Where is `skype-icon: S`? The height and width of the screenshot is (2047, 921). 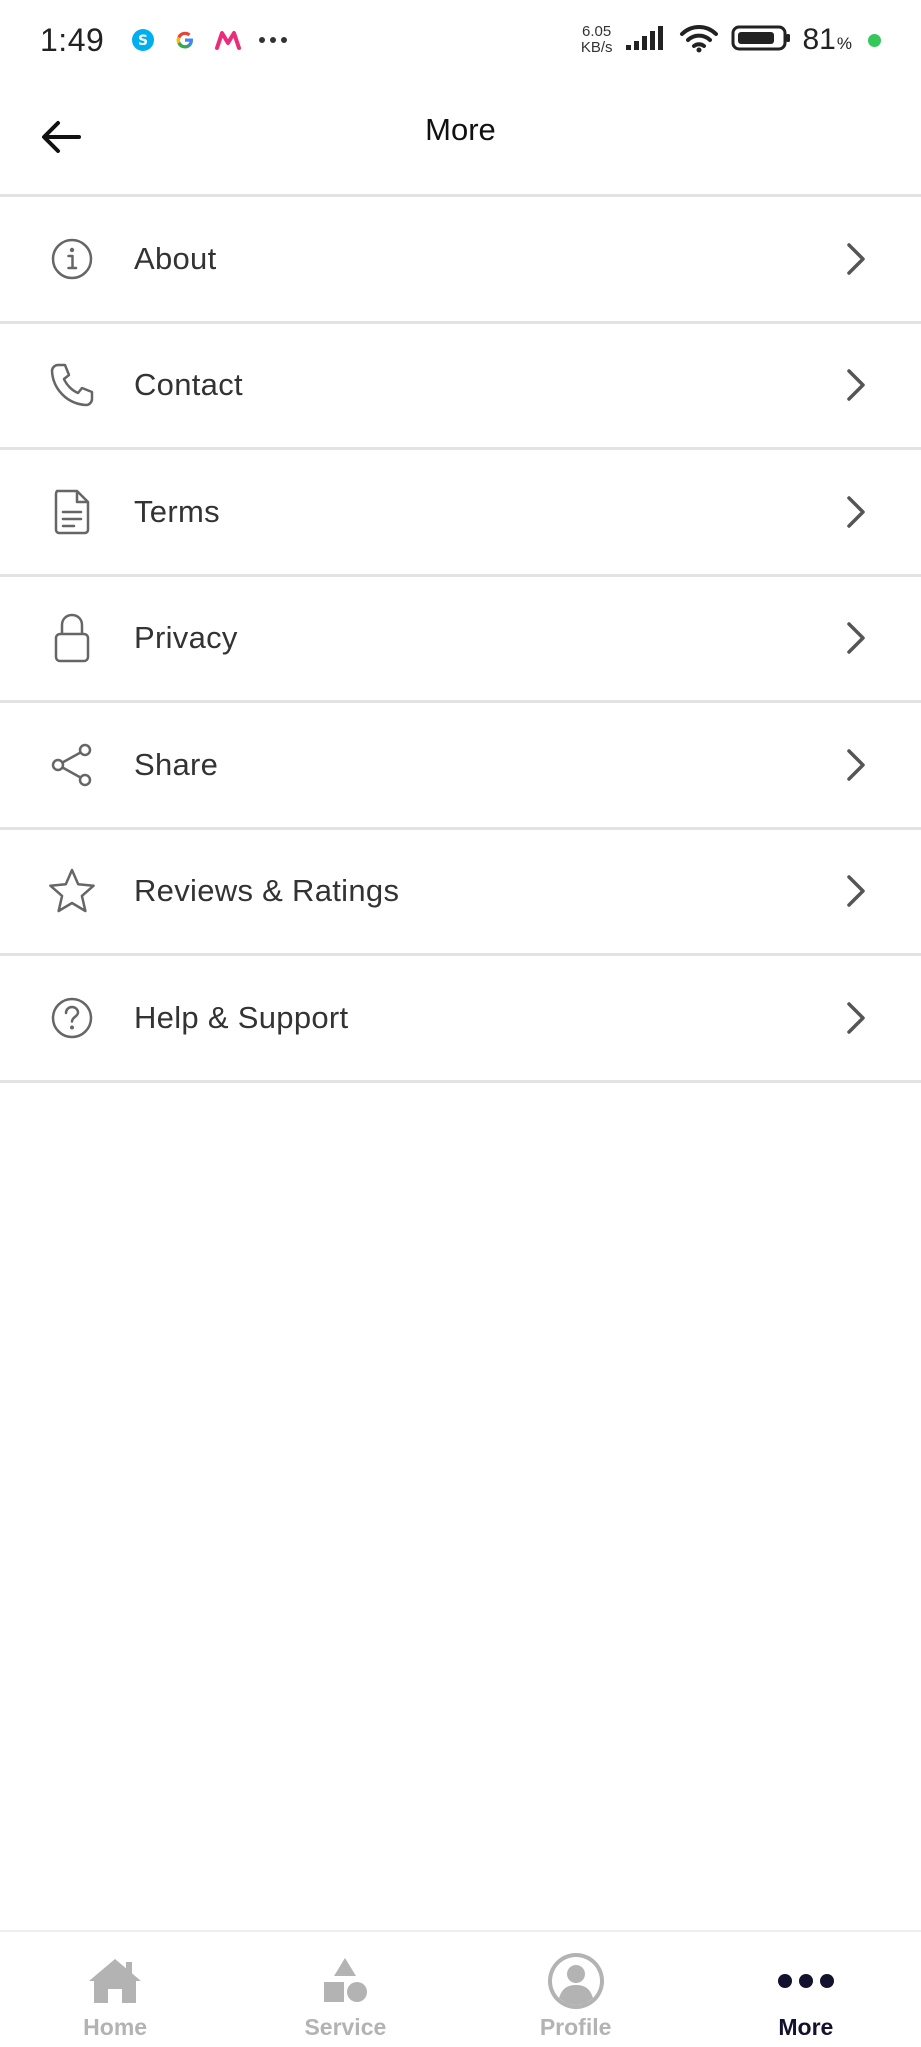 skype-icon: S is located at coordinates (143, 40).